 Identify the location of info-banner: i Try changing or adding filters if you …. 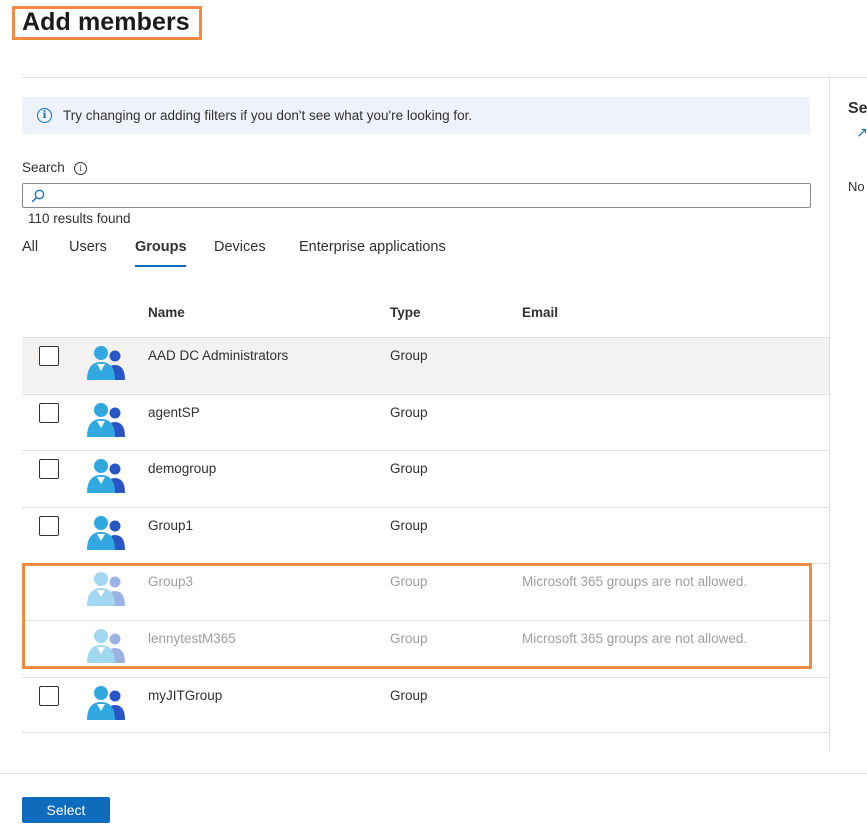
(416, 115).